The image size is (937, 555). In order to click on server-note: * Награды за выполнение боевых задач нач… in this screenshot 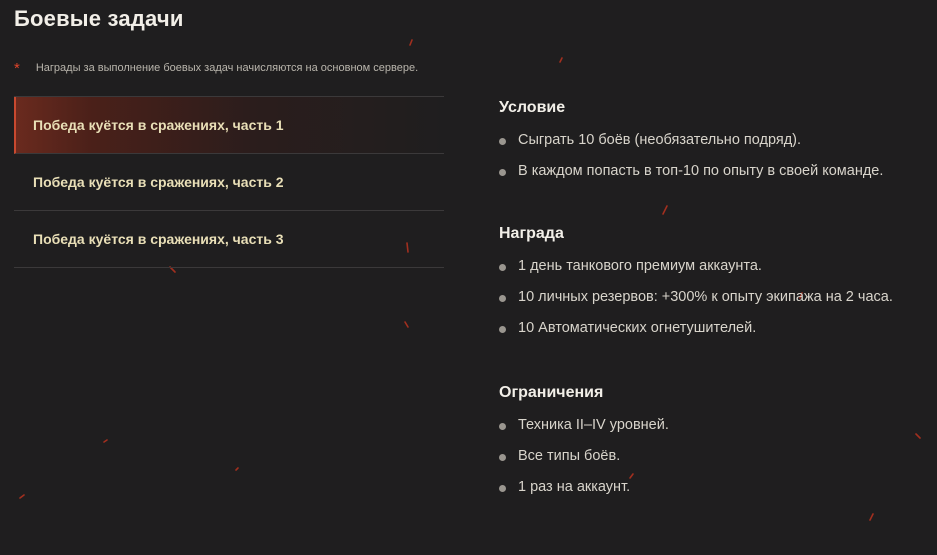, I will do `click(216, 67)`.